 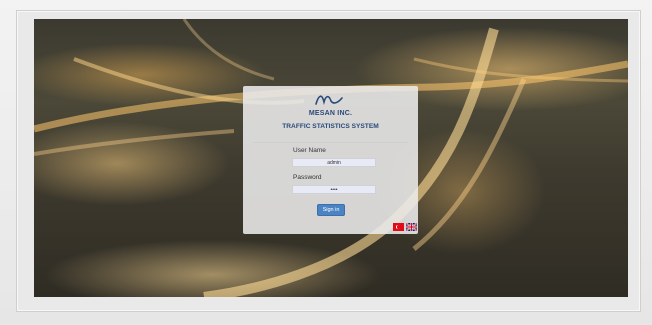 What do you see at coordinates (330, 142) in the screenshot?
I see `divider` at bounding box center [330, 142].